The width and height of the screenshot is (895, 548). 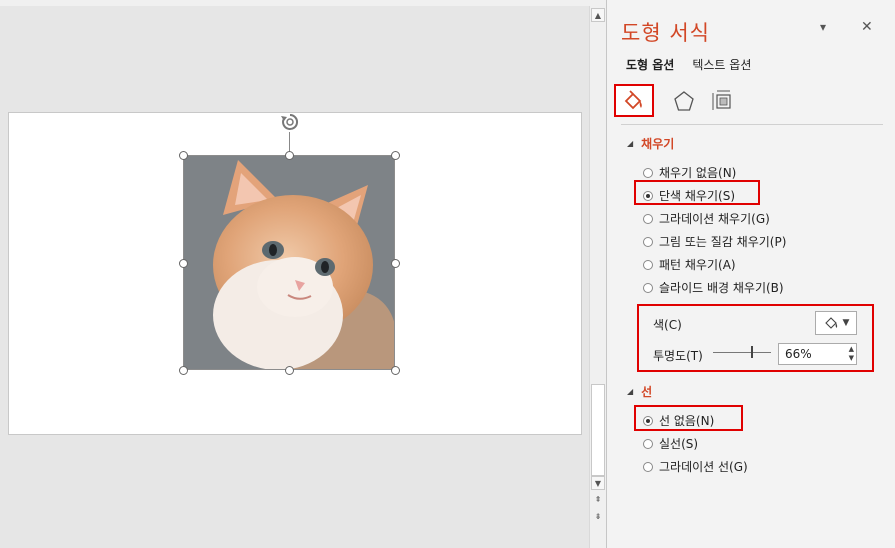 I want to click on fill-color-button: ▼, so click(x=836, y=323).